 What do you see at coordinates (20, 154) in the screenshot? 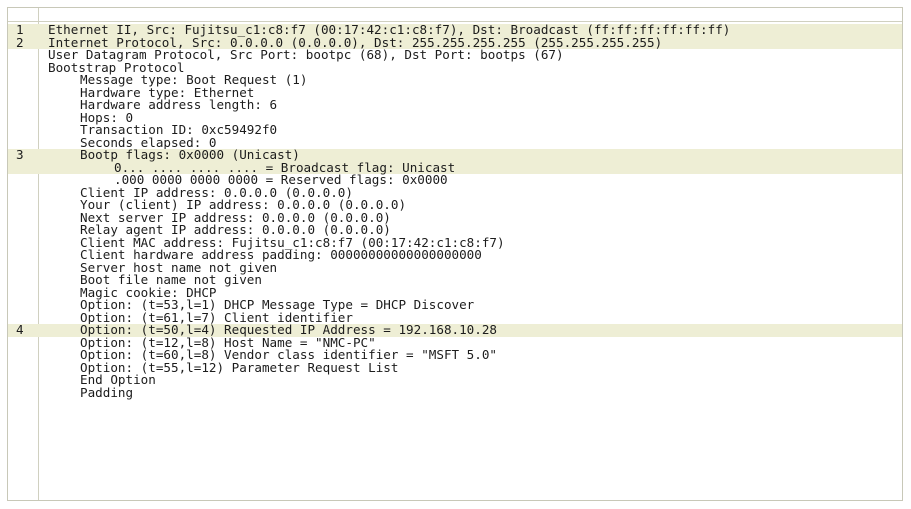
I see `line-number: 3` at bounding box center [20, 154].